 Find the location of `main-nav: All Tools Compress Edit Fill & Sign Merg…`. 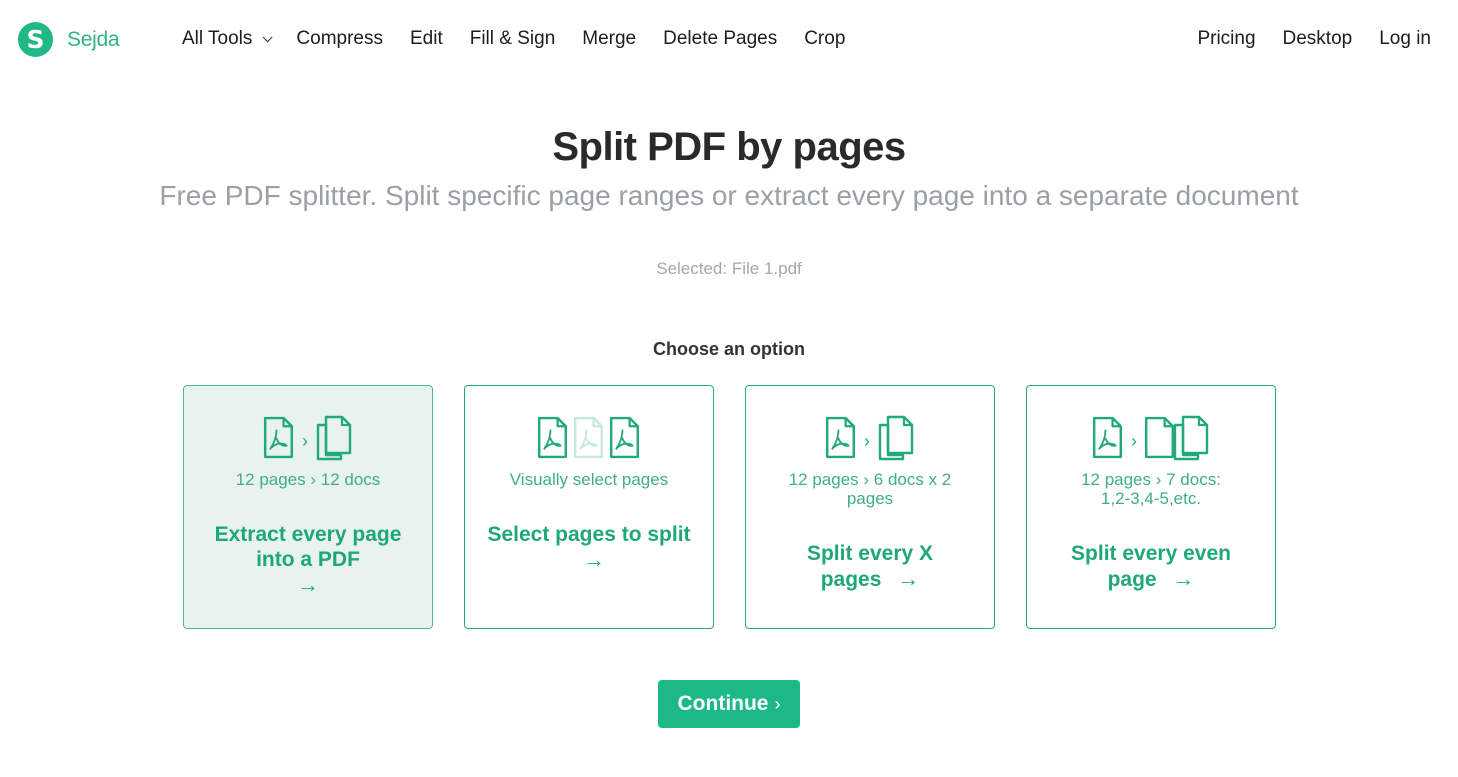

main-nav: All Tools Compress Edit Fill & Sign Merg… is located at coordinates (527, 39).